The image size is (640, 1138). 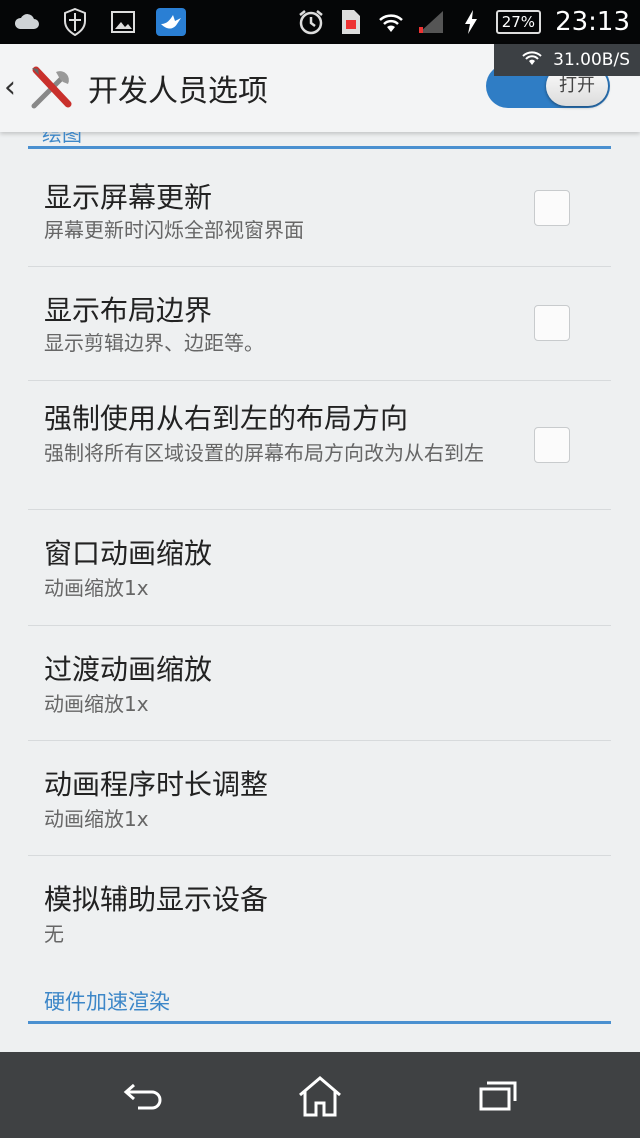 What do you see at coordinates (128, 197) in the screenshot?
I see `item-title: 显示屏幕更新` at bounding box center [128, 197].